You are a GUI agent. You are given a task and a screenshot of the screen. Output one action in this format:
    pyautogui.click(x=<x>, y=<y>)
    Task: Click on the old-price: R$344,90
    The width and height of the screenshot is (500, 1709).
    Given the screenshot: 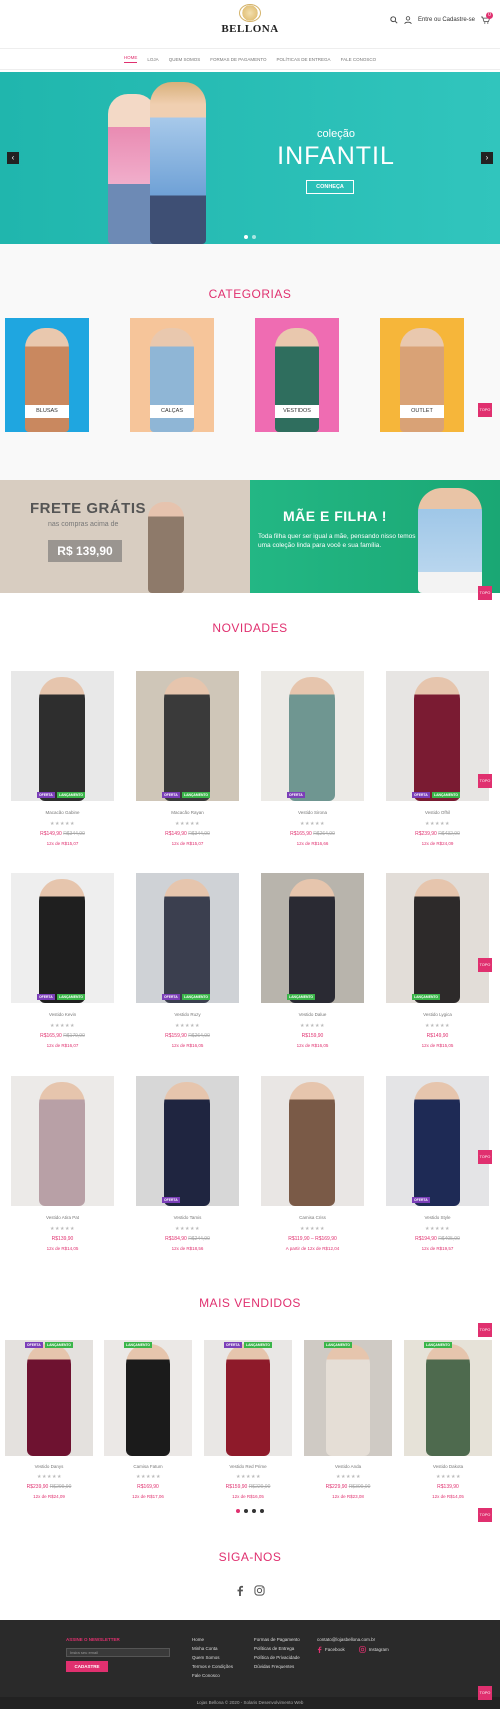 What is the action you would take?
    pyautogui.click(x=199, y=834)
    